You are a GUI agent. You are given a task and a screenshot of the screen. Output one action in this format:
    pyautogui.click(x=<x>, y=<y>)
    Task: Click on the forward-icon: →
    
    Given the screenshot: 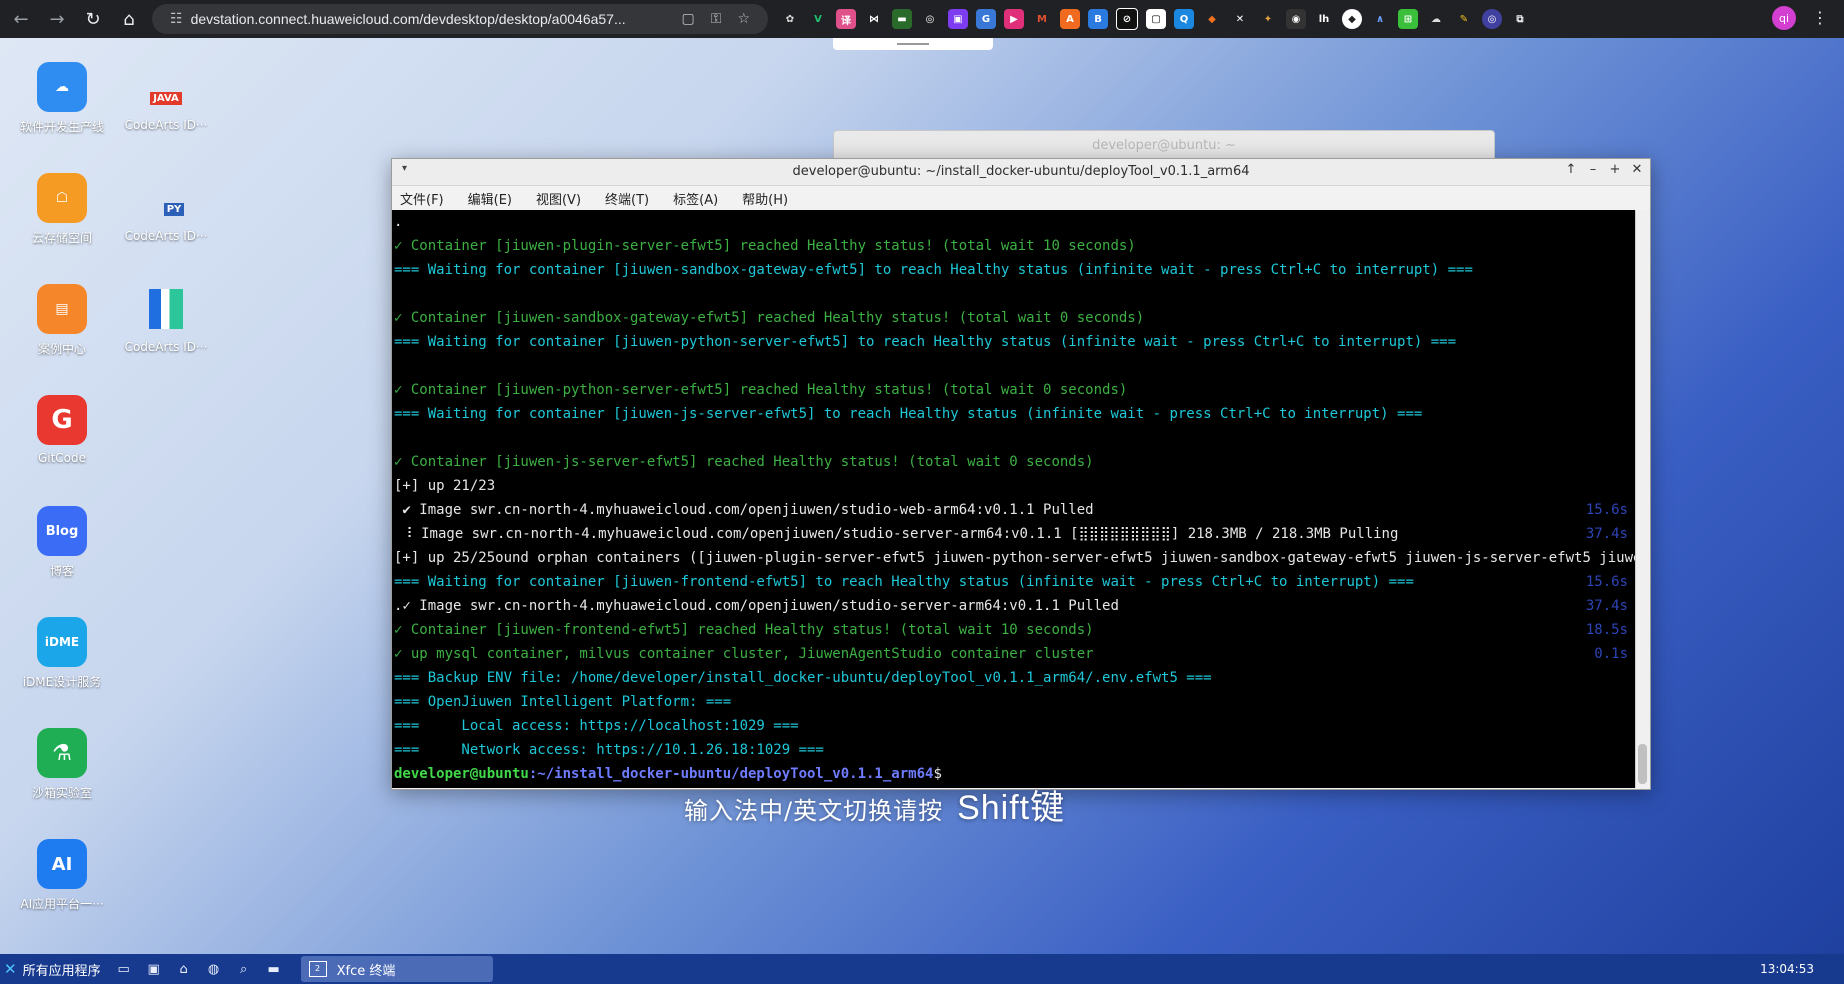 What is the action you would take?
    pyautogui.click(x=57, y=19)
    